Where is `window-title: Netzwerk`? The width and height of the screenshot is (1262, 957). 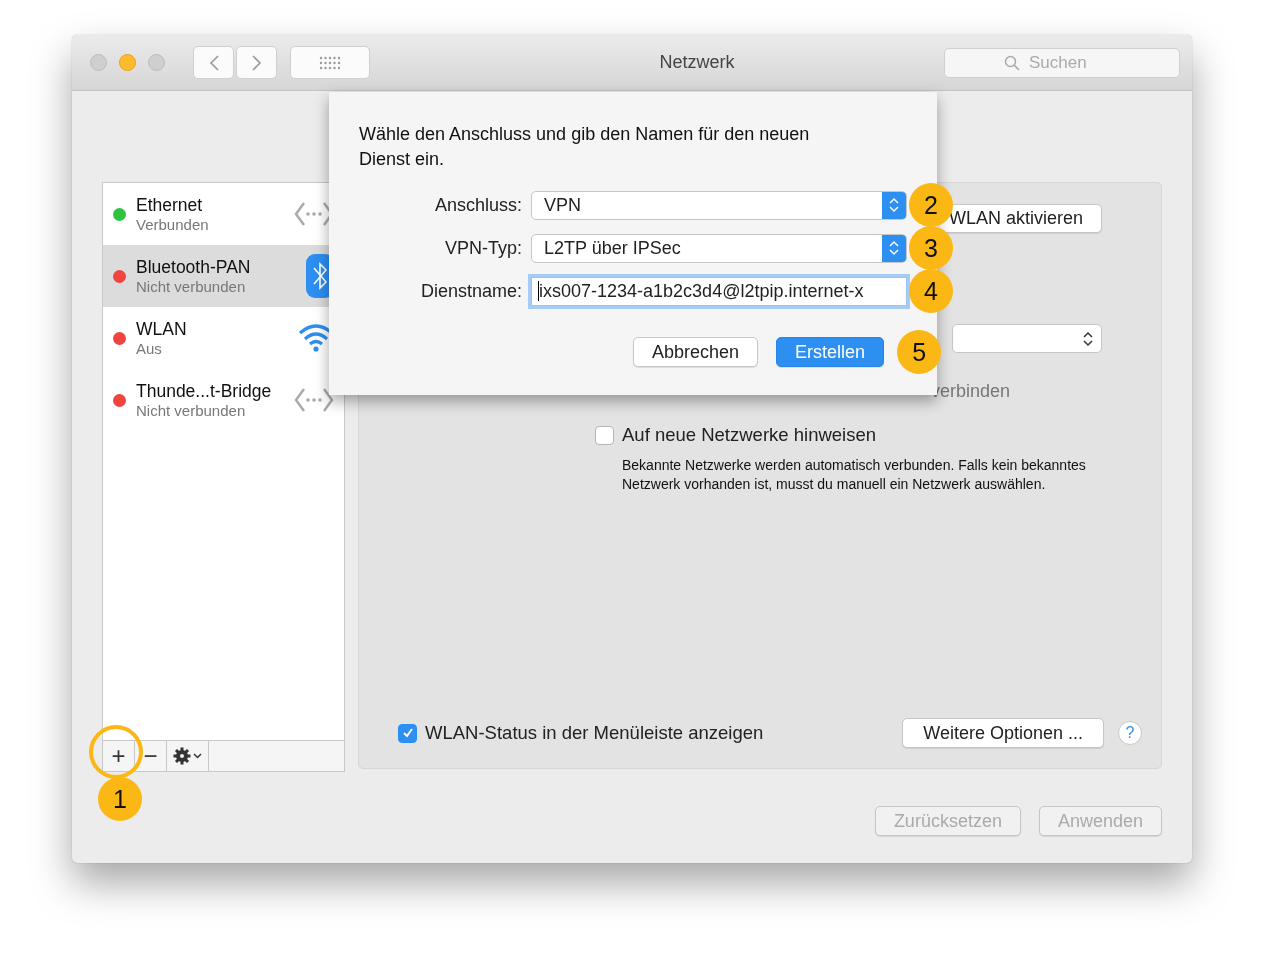
window-title: Netzwerk is located at coordinates (697, 62).